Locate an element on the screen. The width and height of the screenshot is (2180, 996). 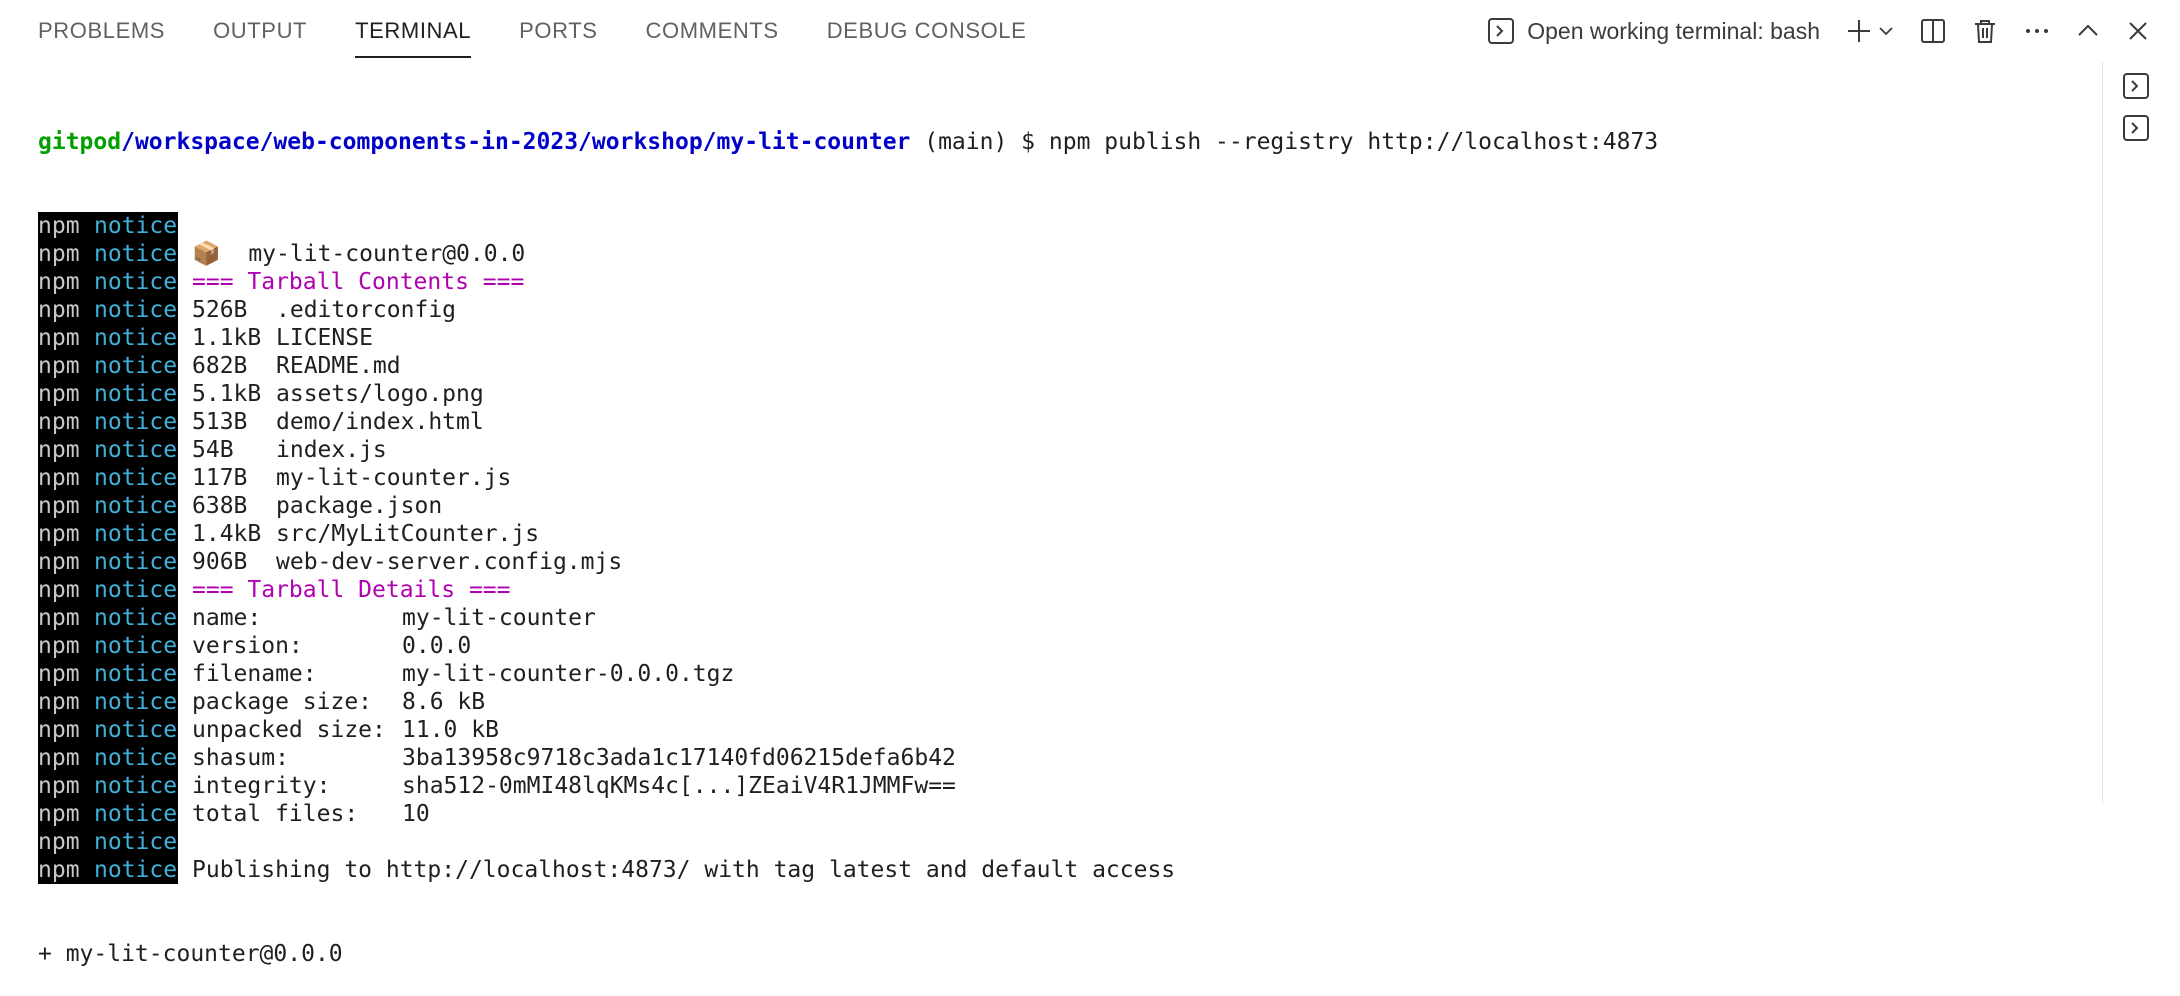
npm-notice-line: npm notice is located at coordinates (1063, 226).